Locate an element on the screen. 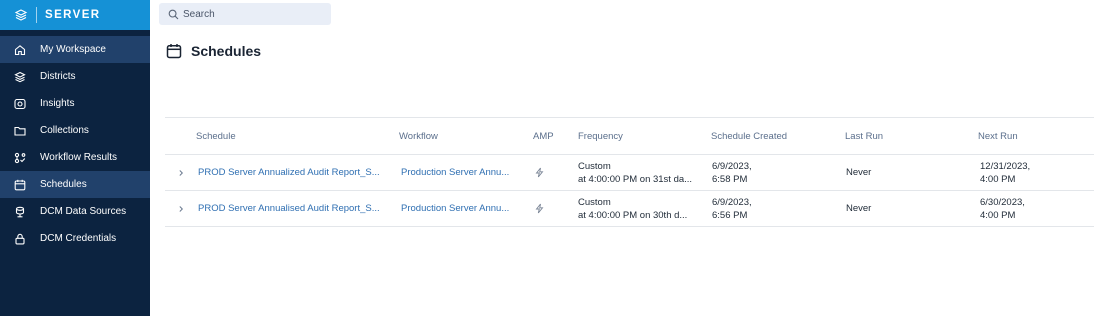 The image size is (1094, 316). sidebar-item-label: Insights is located at coordinates (57, 103).